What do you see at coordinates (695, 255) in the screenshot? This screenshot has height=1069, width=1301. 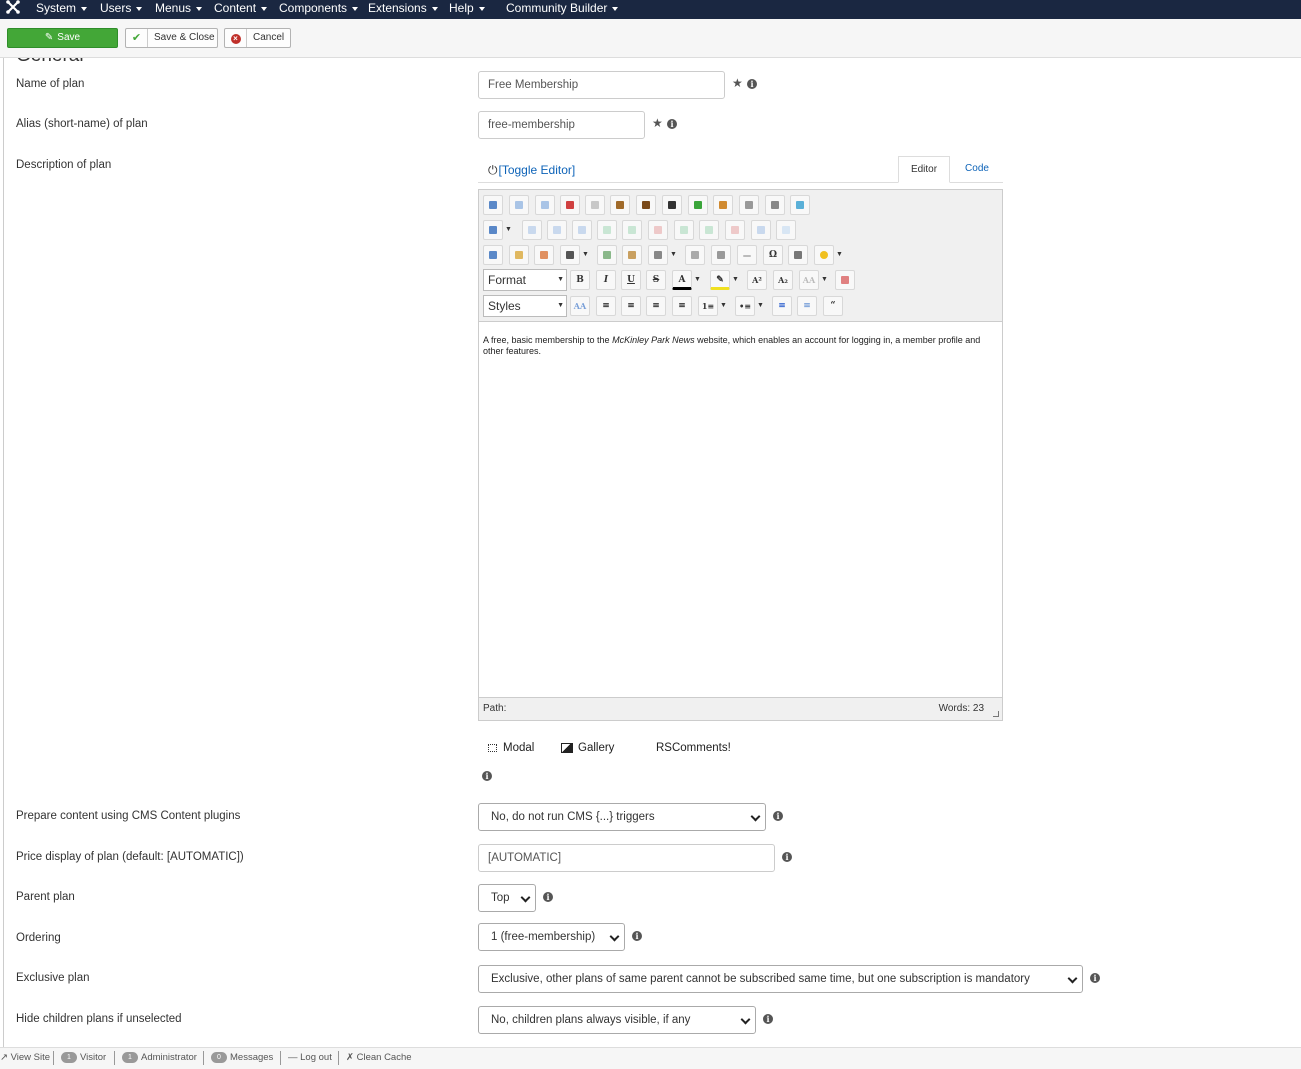 I see `unlink-icon` at bounding box center [695, 255].